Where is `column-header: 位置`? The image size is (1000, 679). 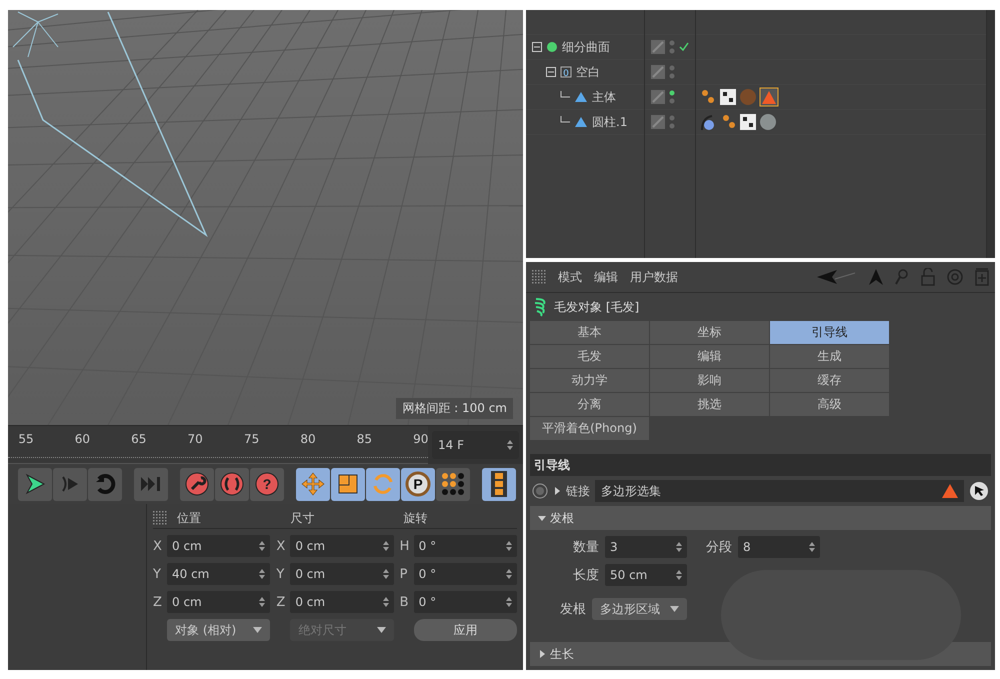 column-header: 位置 is located at coordinates (189, 518).